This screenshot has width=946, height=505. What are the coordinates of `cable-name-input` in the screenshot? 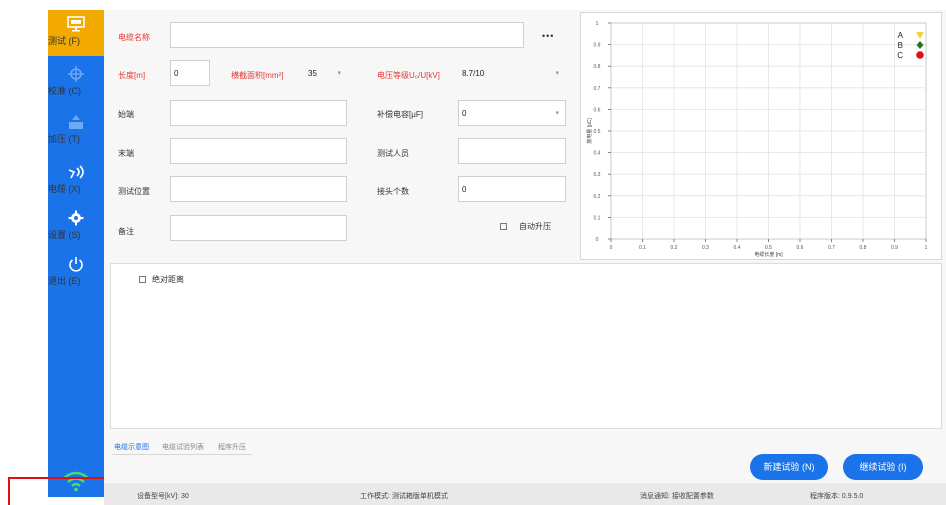 It's located at (347, 35).